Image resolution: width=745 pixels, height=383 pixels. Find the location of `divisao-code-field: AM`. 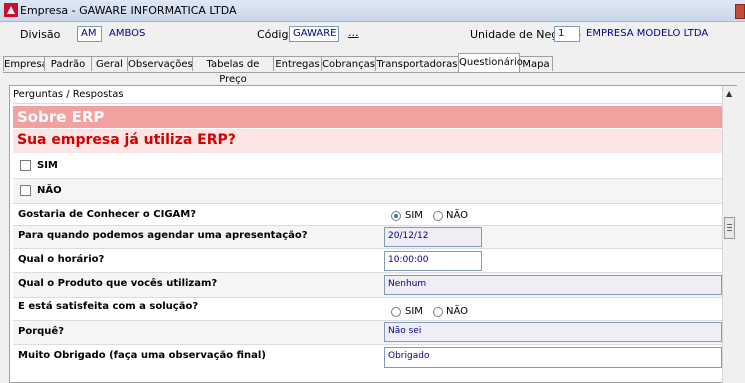

divisao-code-field: AM is located at coordinates (89, 34).